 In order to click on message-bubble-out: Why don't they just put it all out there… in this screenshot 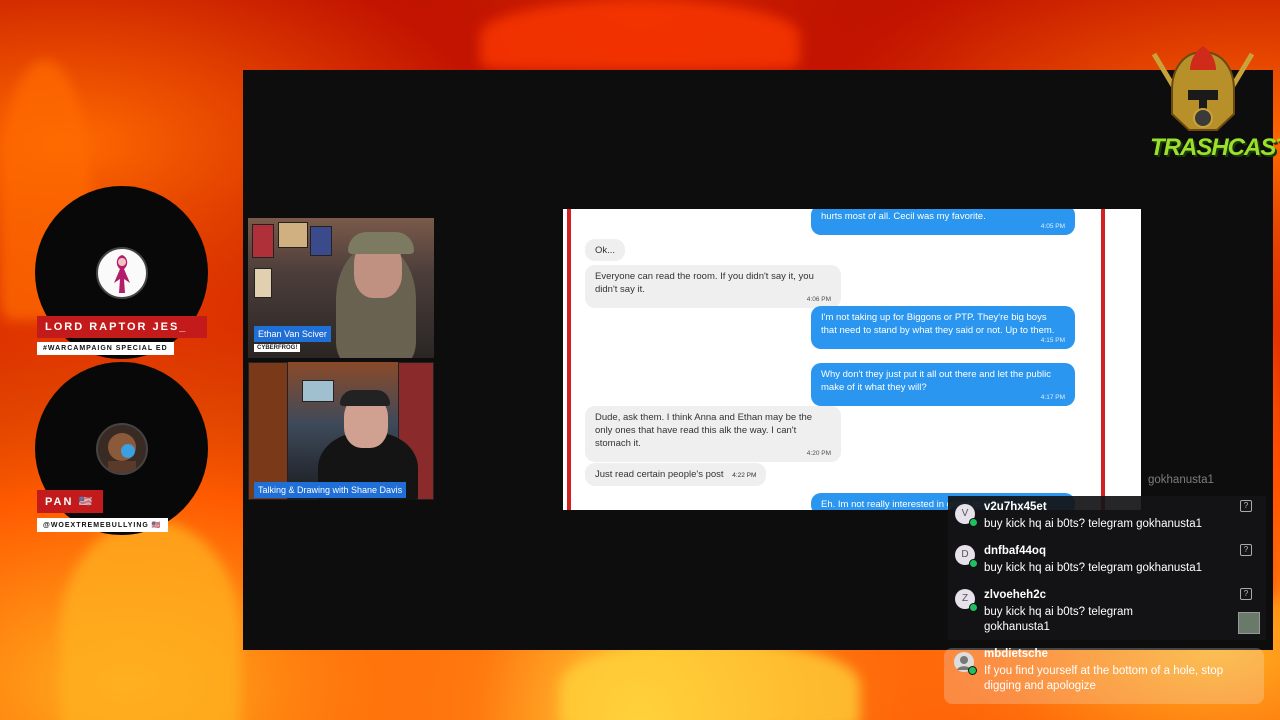, I will do `click(943, 384)`.